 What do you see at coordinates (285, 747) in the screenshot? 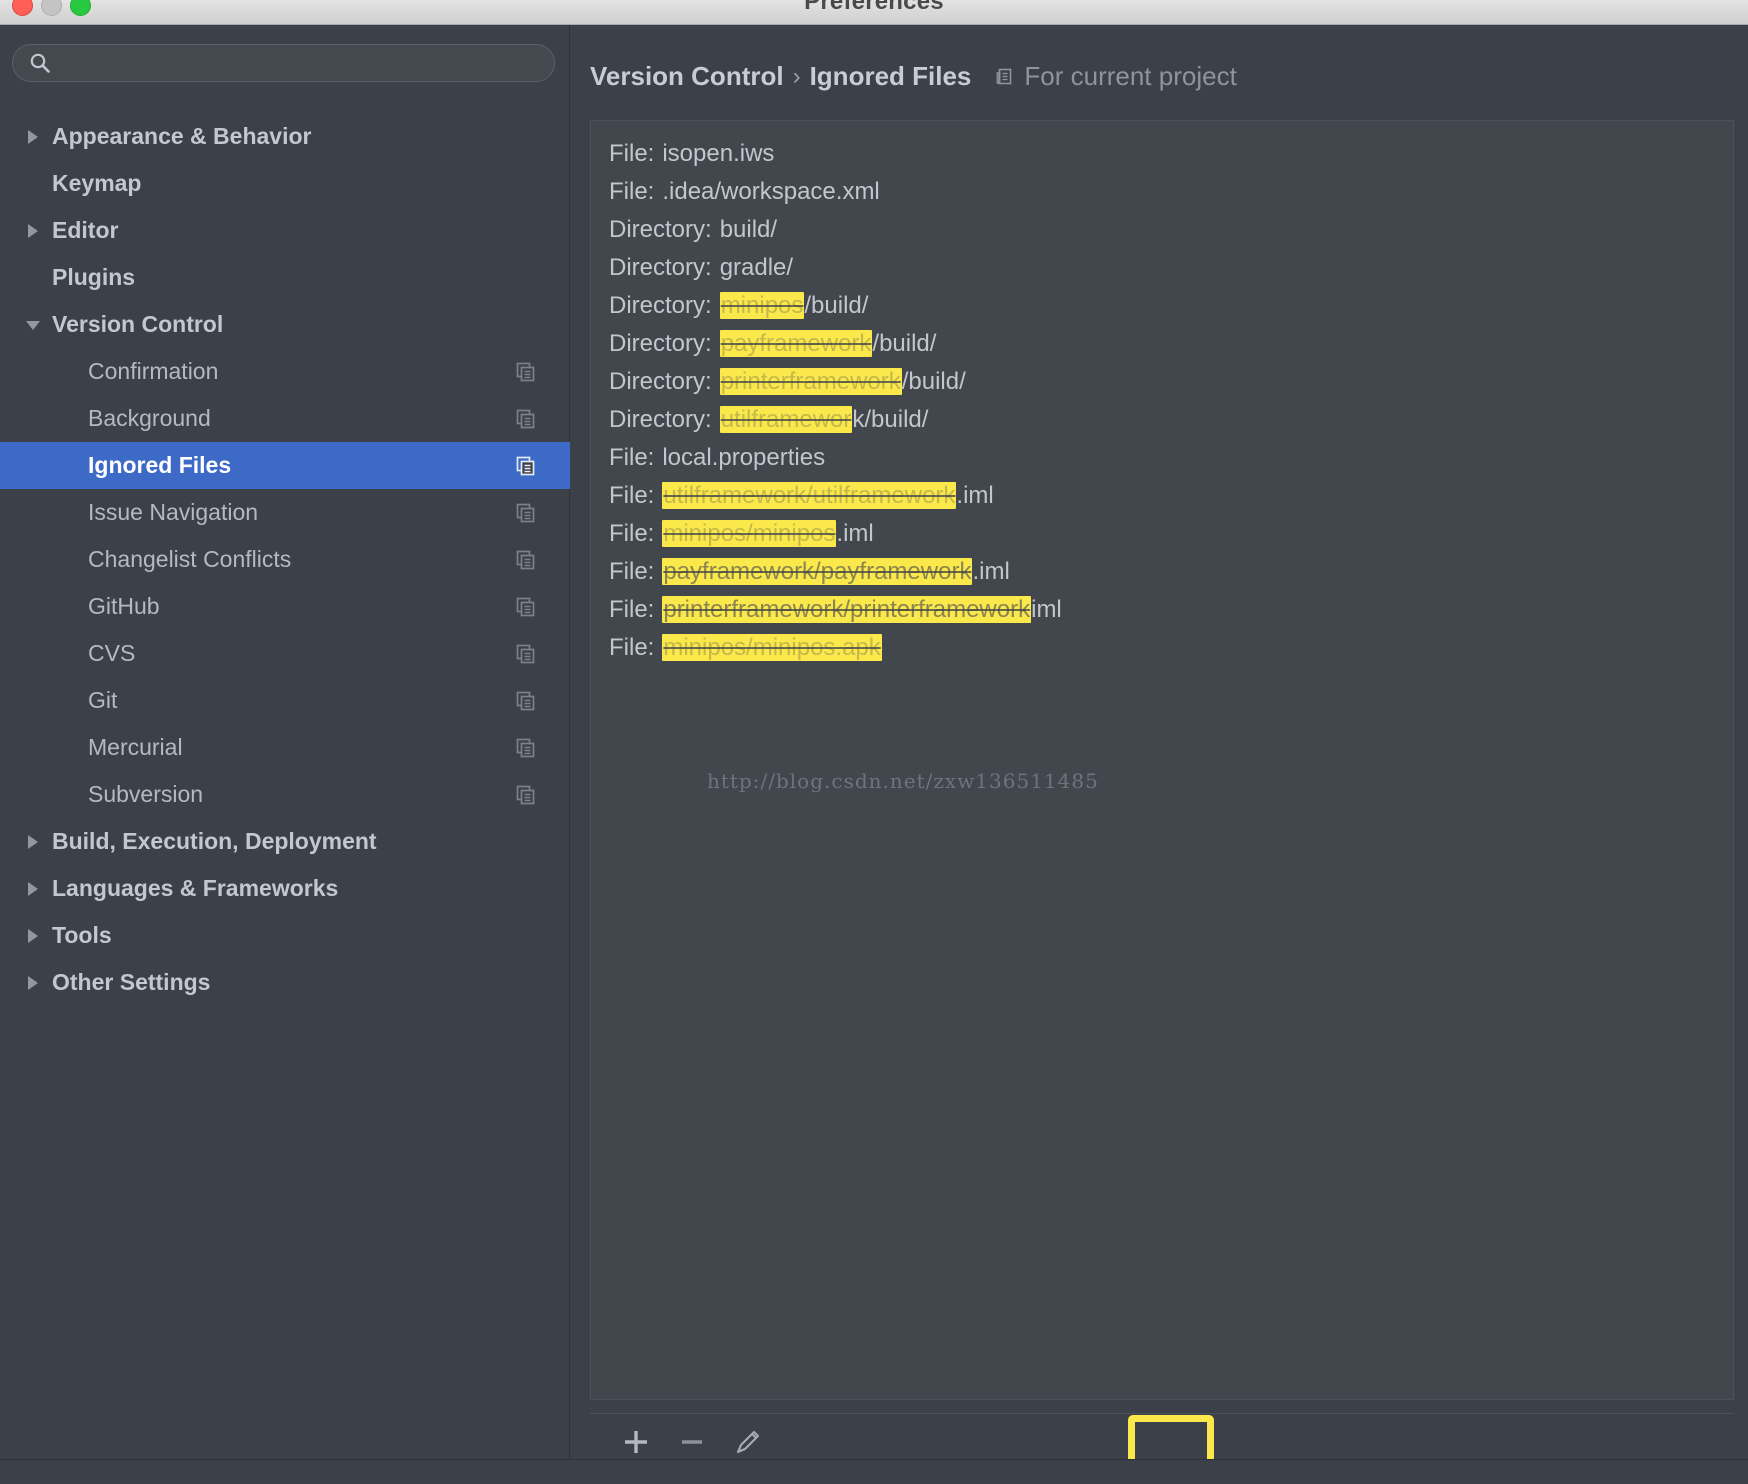
I see `sidebar-item-mercurial: Mercurial` at bounding box center [285, 747].